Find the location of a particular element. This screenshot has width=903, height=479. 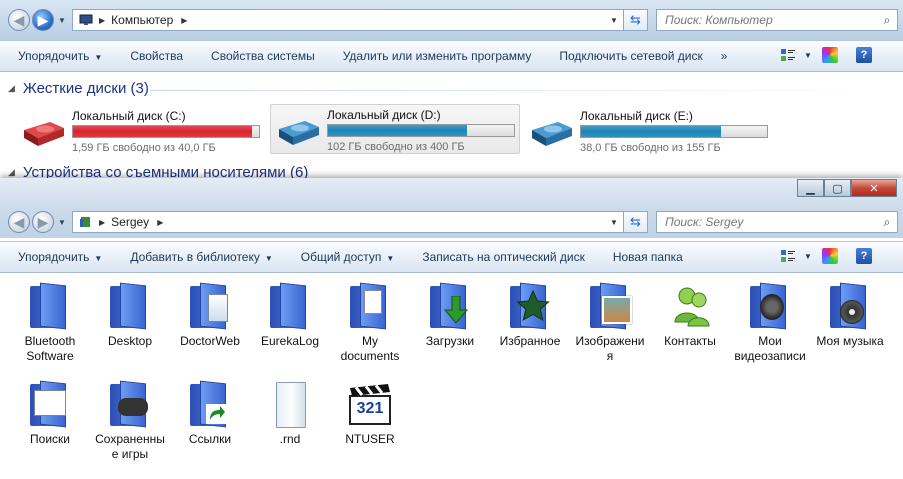

maximize-button: ▢ is located at coordinates (837, 188).